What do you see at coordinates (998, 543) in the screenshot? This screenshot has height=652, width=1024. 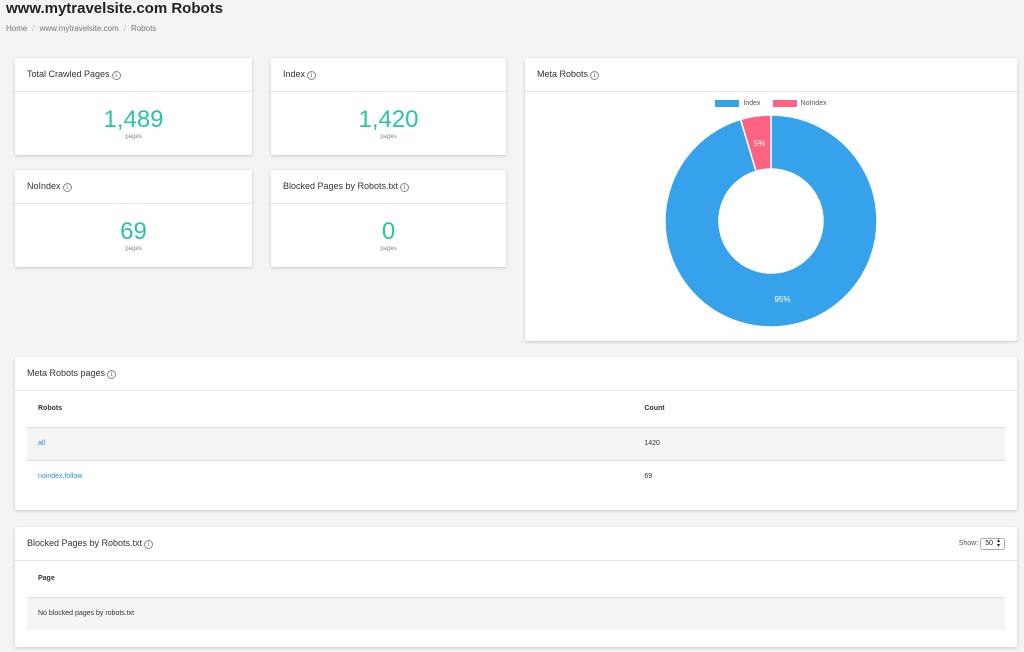 I see `select-arrows-icon: ▴ ▾` at bounding box center [998, 543].